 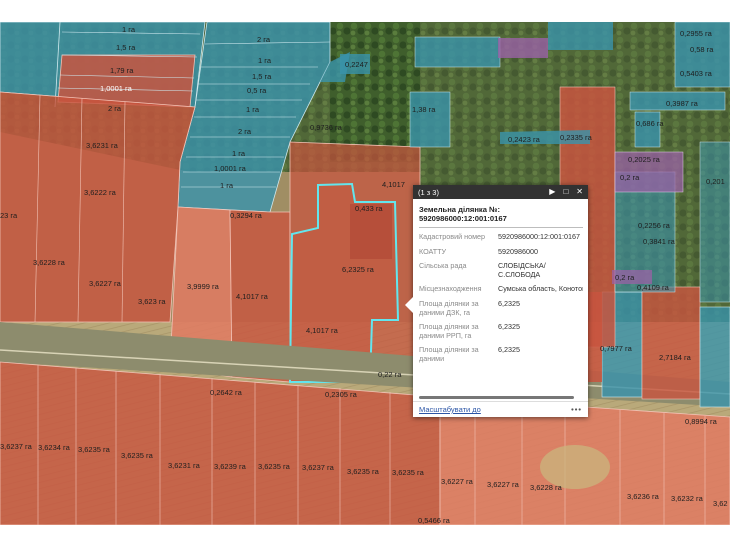 What do you see at coordinates (500, 192) in the screenshot?
I see `popup-header: (1 з 3) ▶ □ ✕` at bounding box center [500, 192].